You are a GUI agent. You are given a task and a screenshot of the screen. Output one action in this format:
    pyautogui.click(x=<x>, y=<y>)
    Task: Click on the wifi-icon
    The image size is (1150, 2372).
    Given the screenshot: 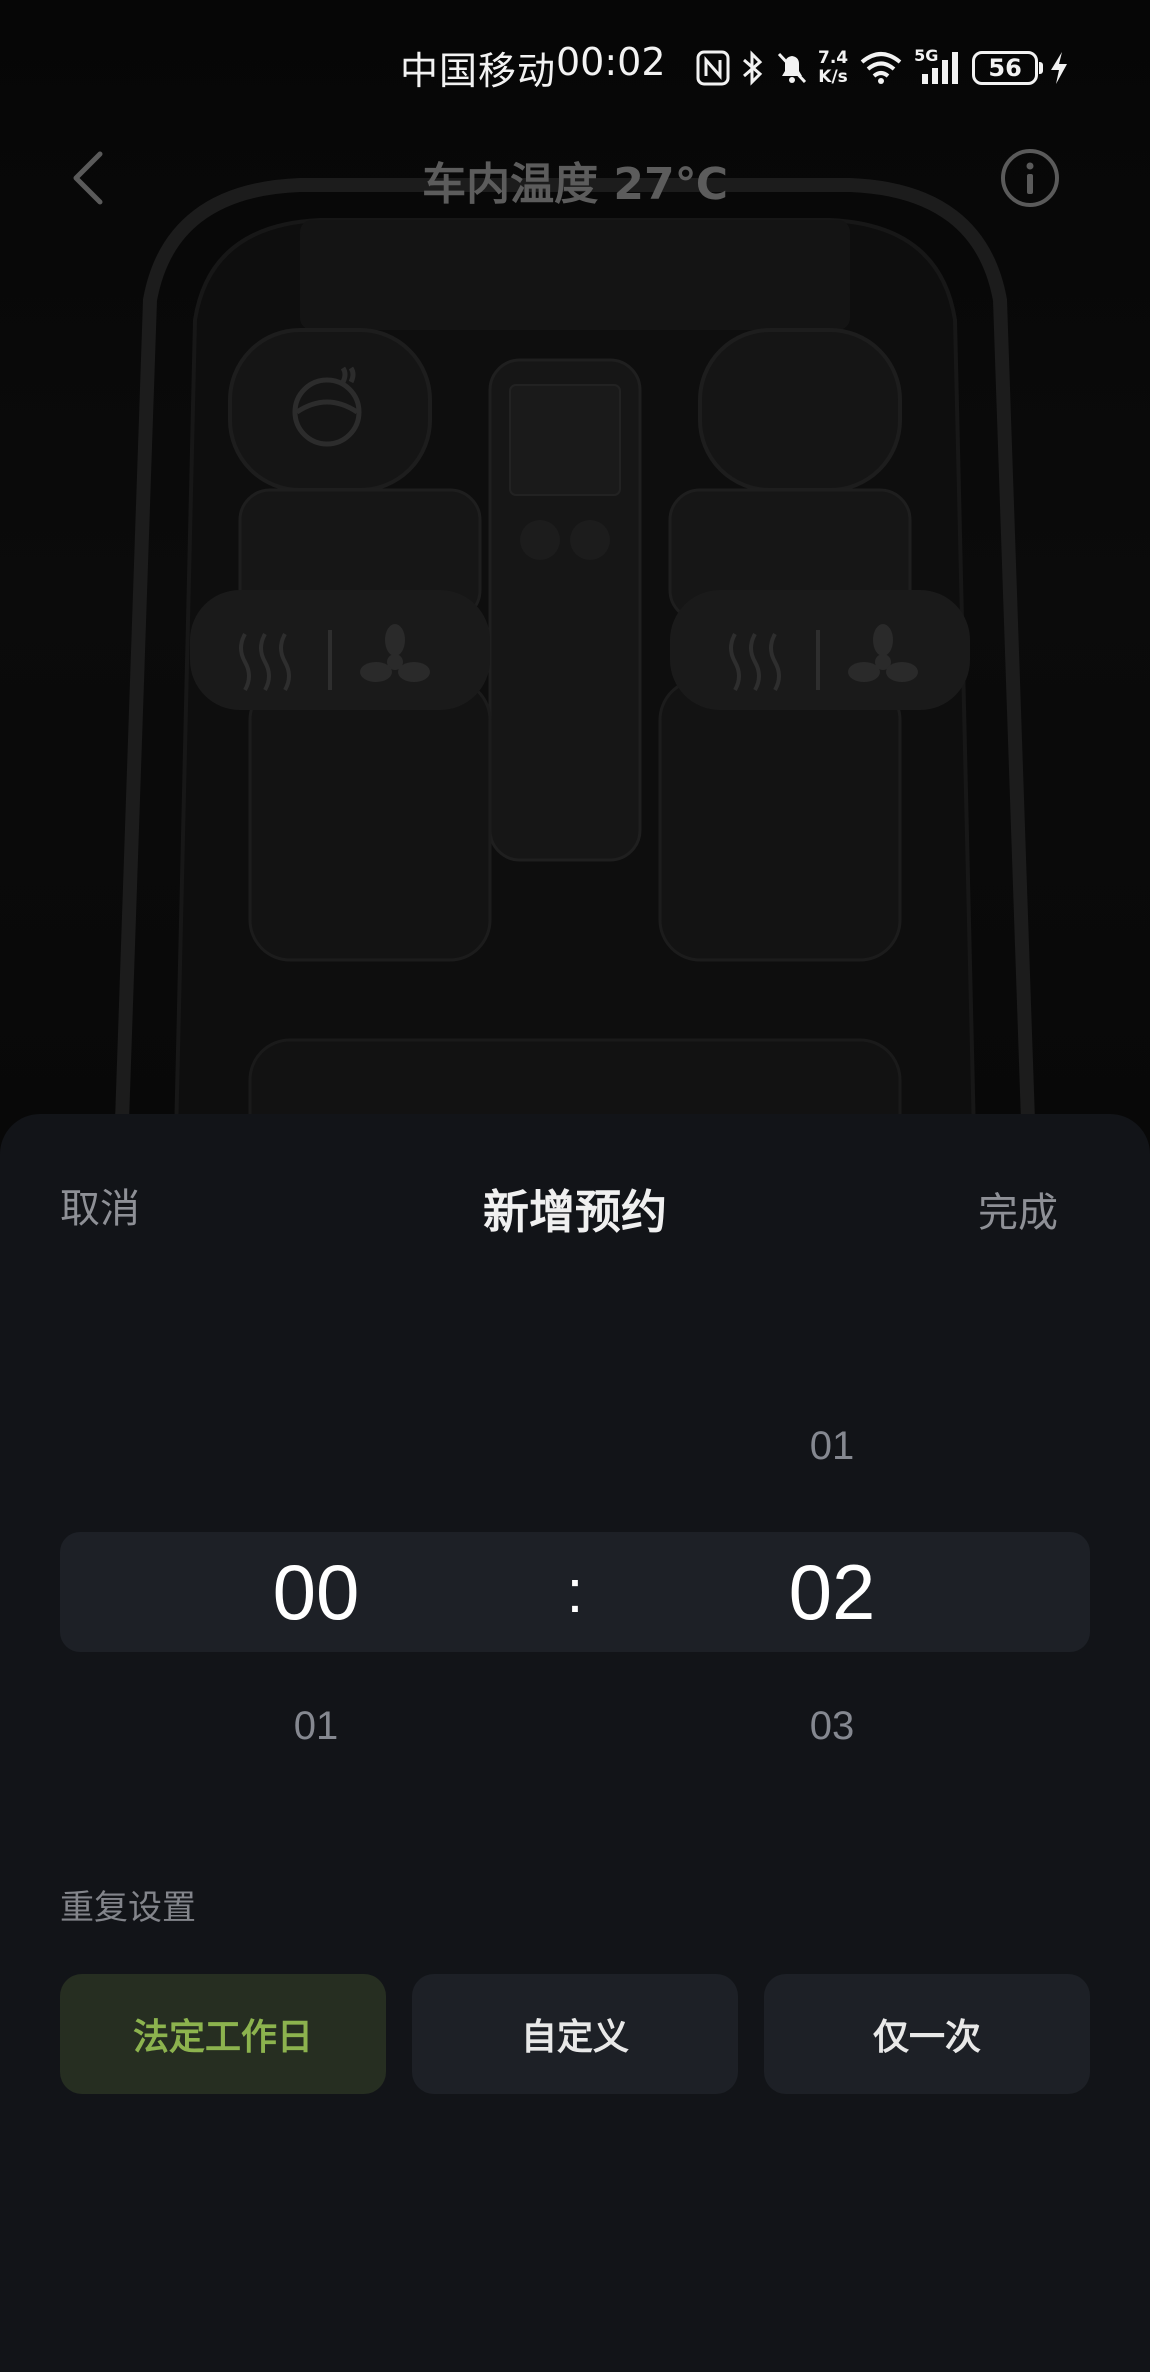 What is the action you would take?
    pyautogui.click(x=881, y=68)
    